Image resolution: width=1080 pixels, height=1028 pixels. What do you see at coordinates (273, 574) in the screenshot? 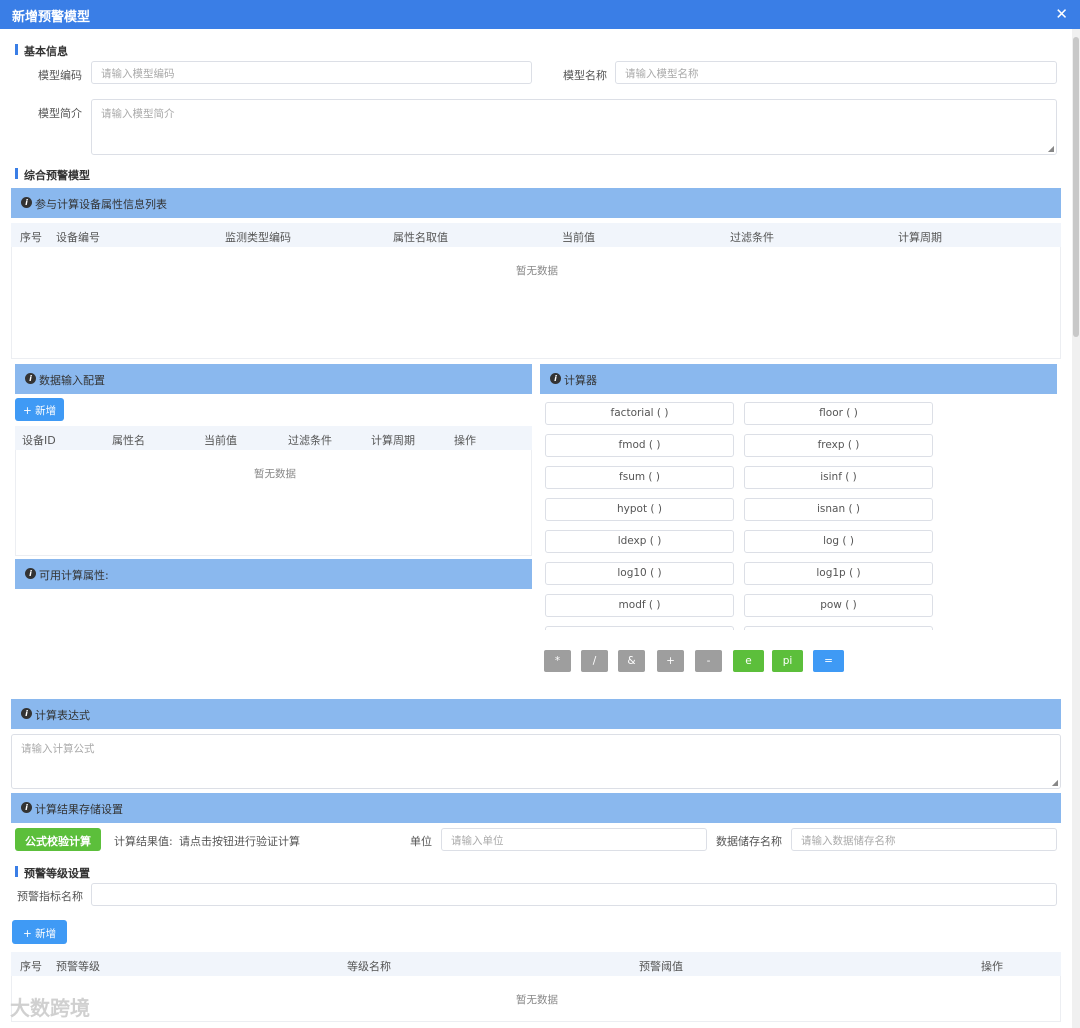
I see `available-attrs-bar: i 可用计算属性:` at bounding box center [273, 574].